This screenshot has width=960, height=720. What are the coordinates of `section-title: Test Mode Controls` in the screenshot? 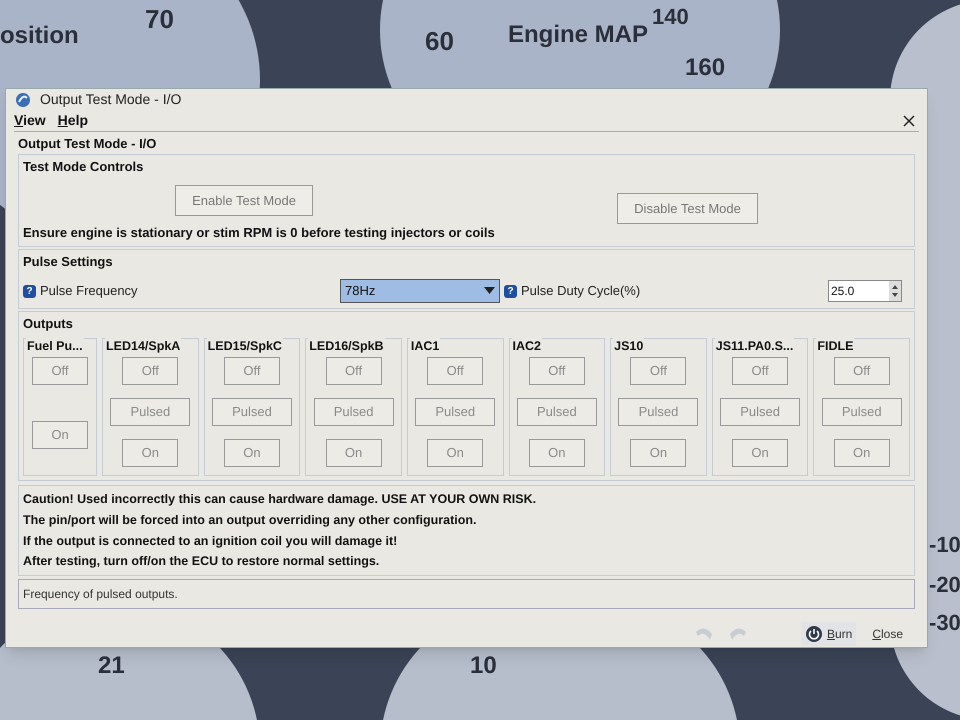 It's located at (83, 166).